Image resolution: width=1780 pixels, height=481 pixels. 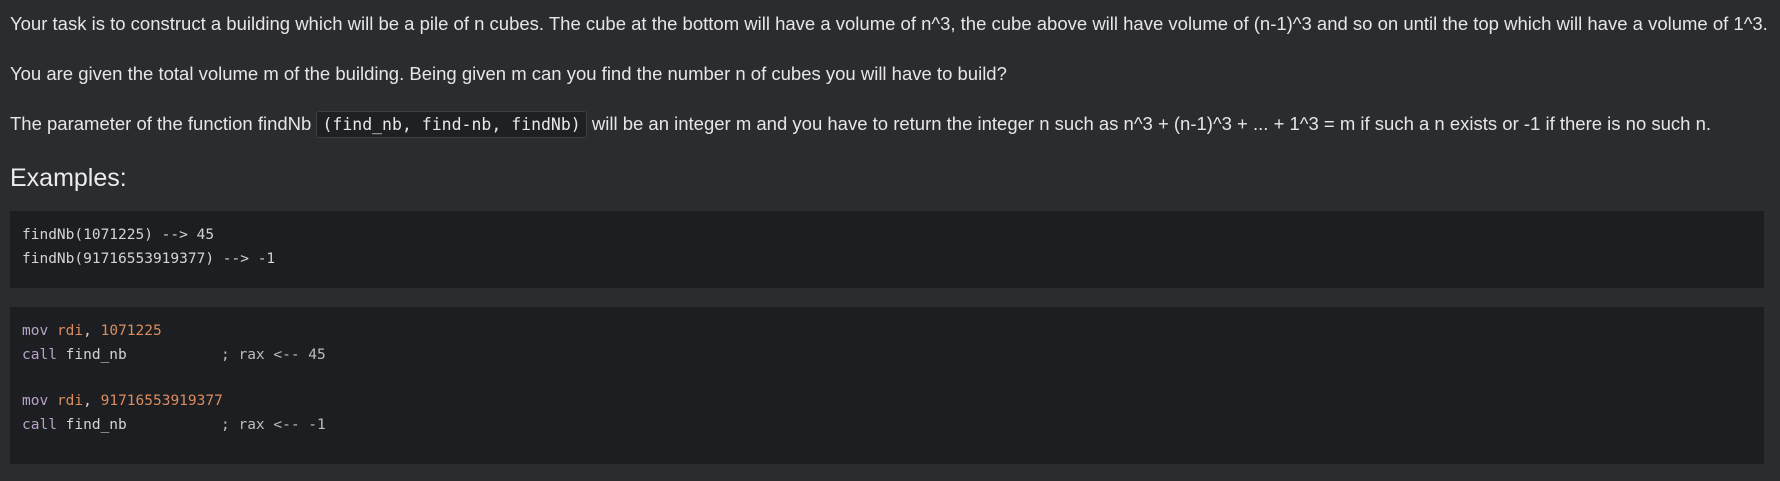 What do you see at coordinates (161, 401) in the screenshot?
I see `asm-number: 91716553919377` at bounding box center [161, 401].